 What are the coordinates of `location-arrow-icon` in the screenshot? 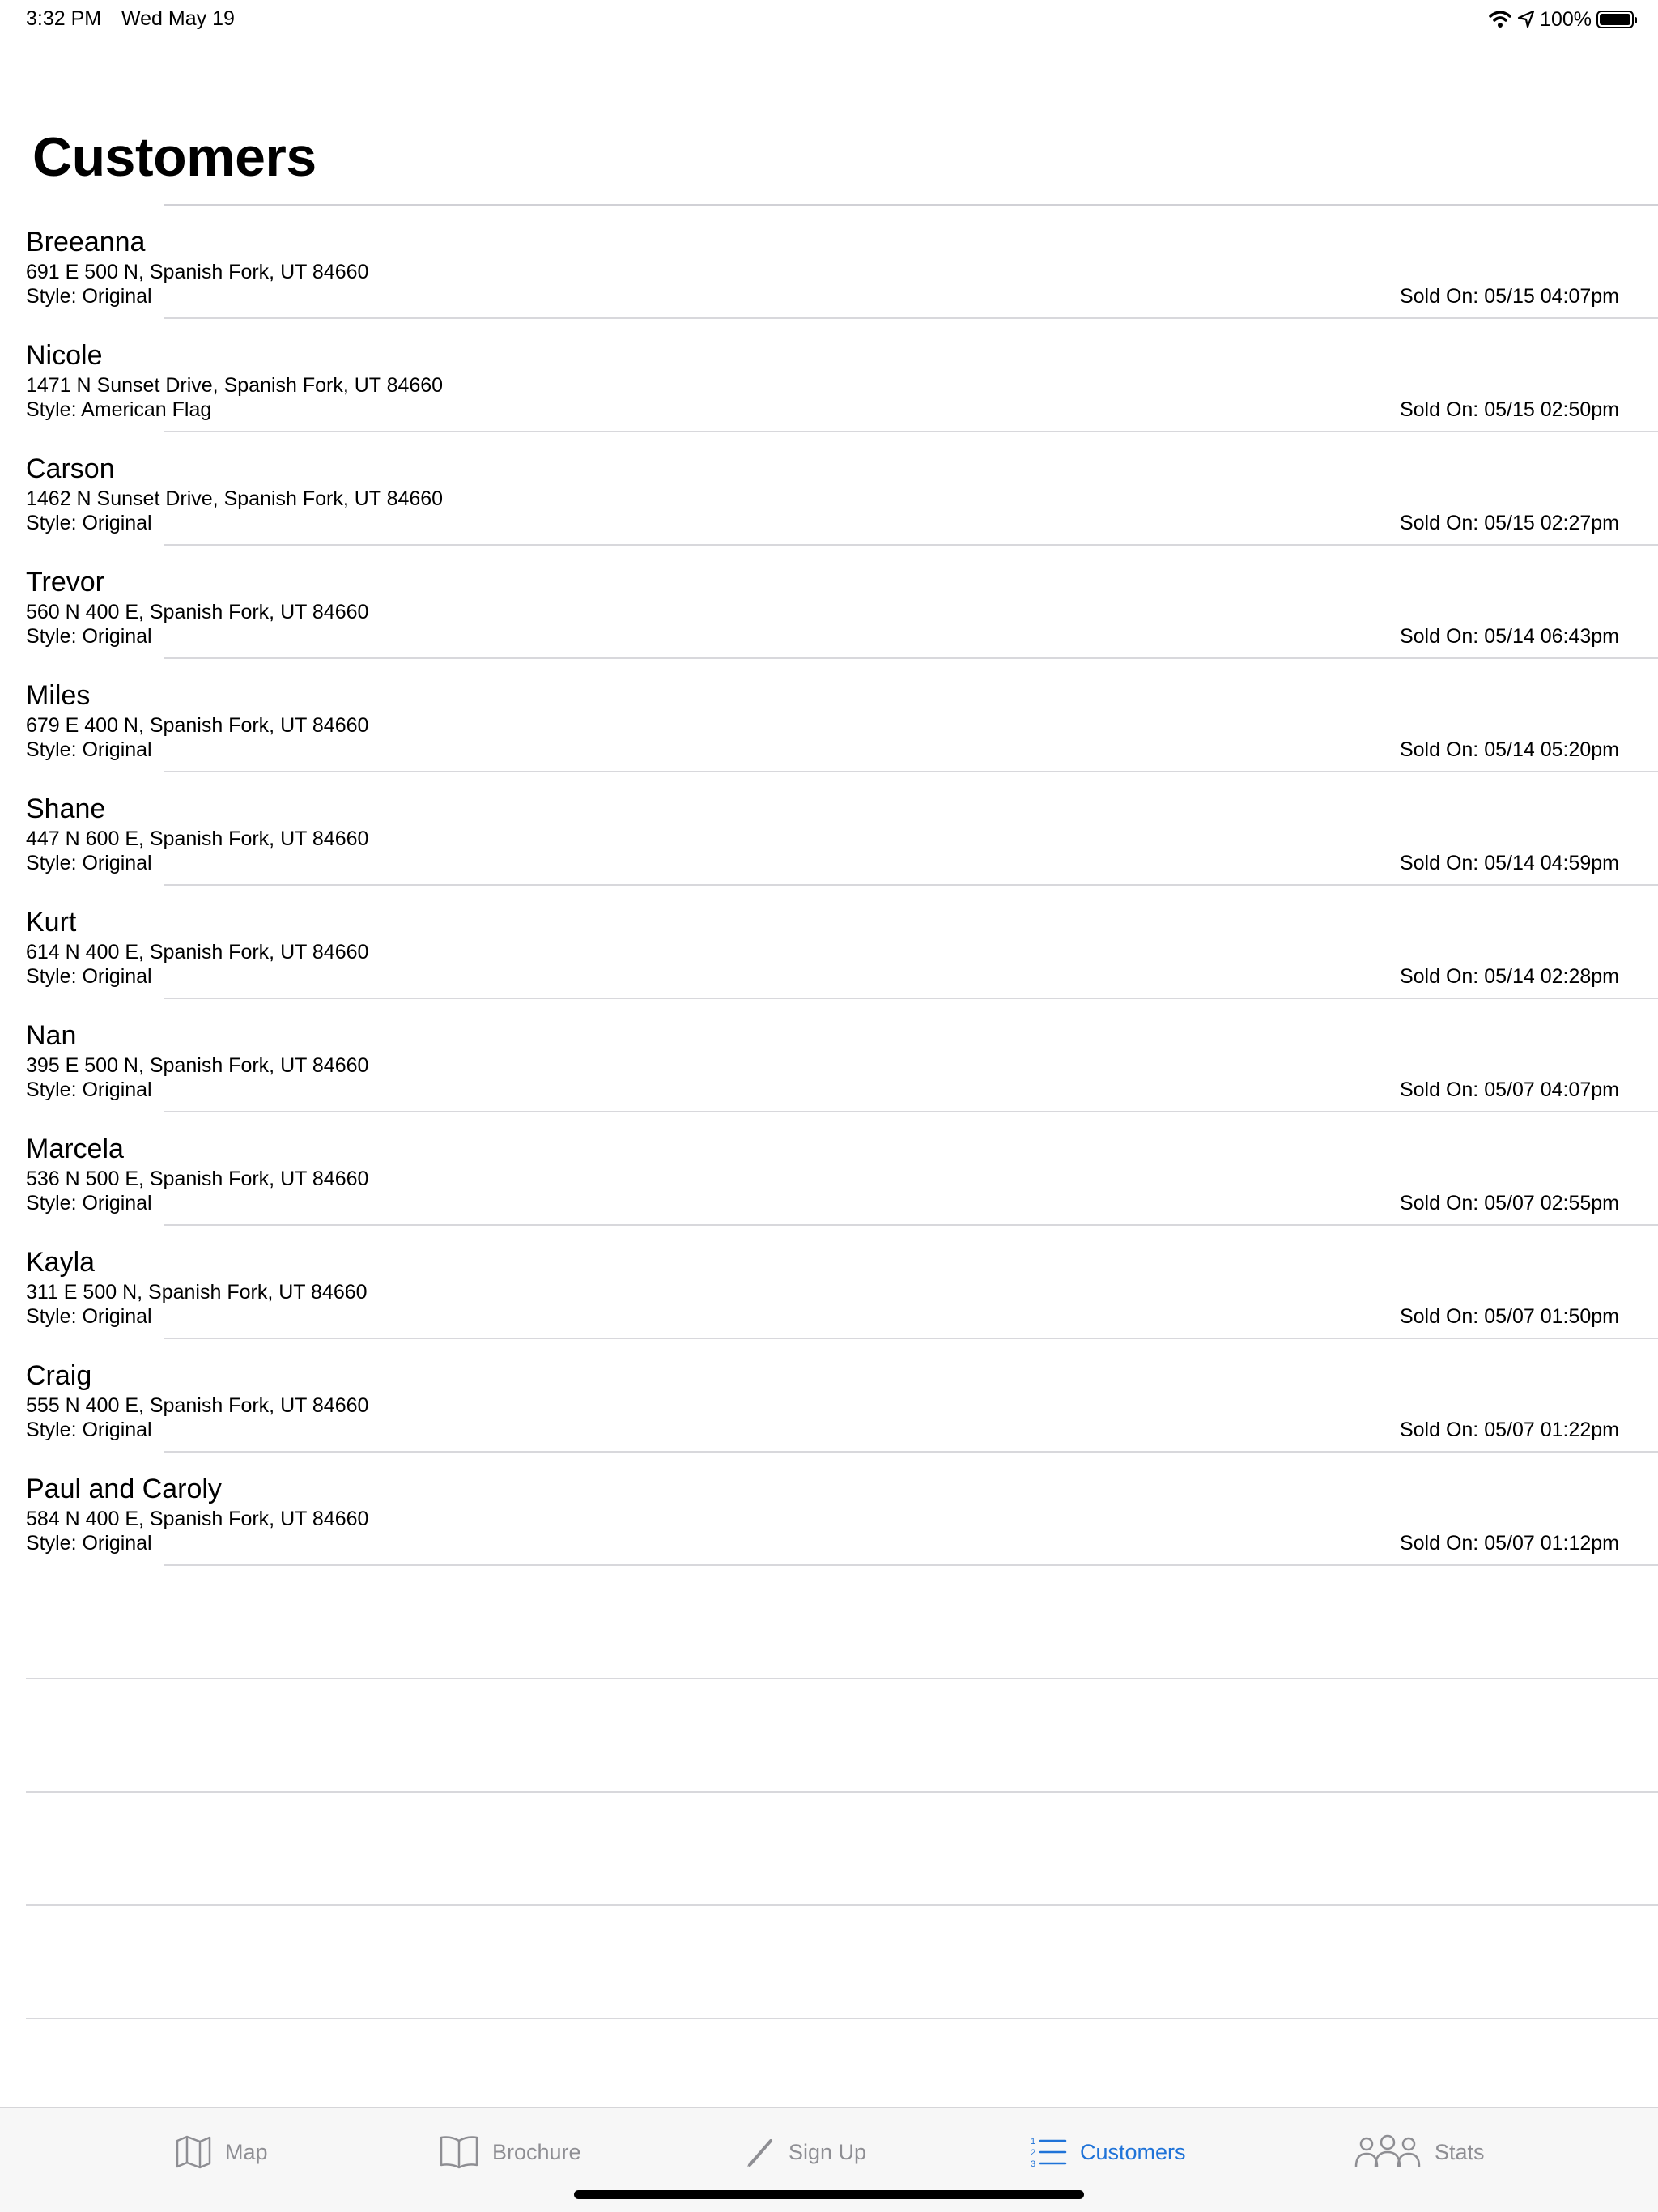 It's located at (1526, 19).